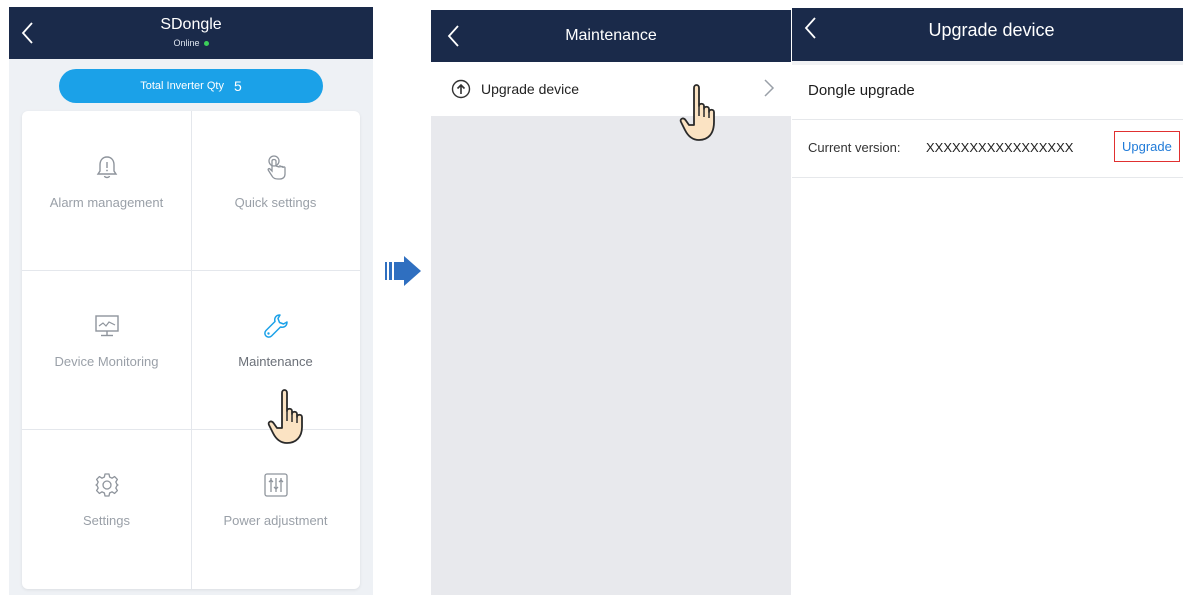 The height and width of the screenshot is (595, 1183). Describe the element at coordinates (530, 89) in the screenshot. I see `upgrade-device-label: Upgrade device` at that location.